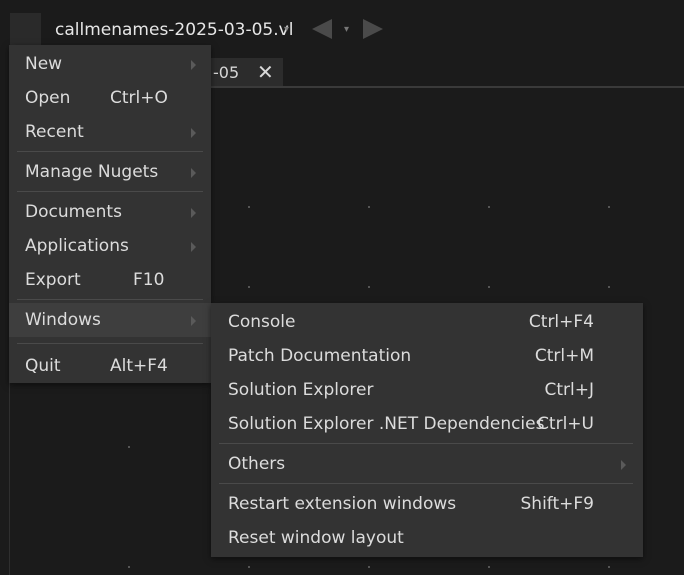  Describe the element at coordinates (226, 72) in the screenshot. I see `document-tab-label: -05` at that location.